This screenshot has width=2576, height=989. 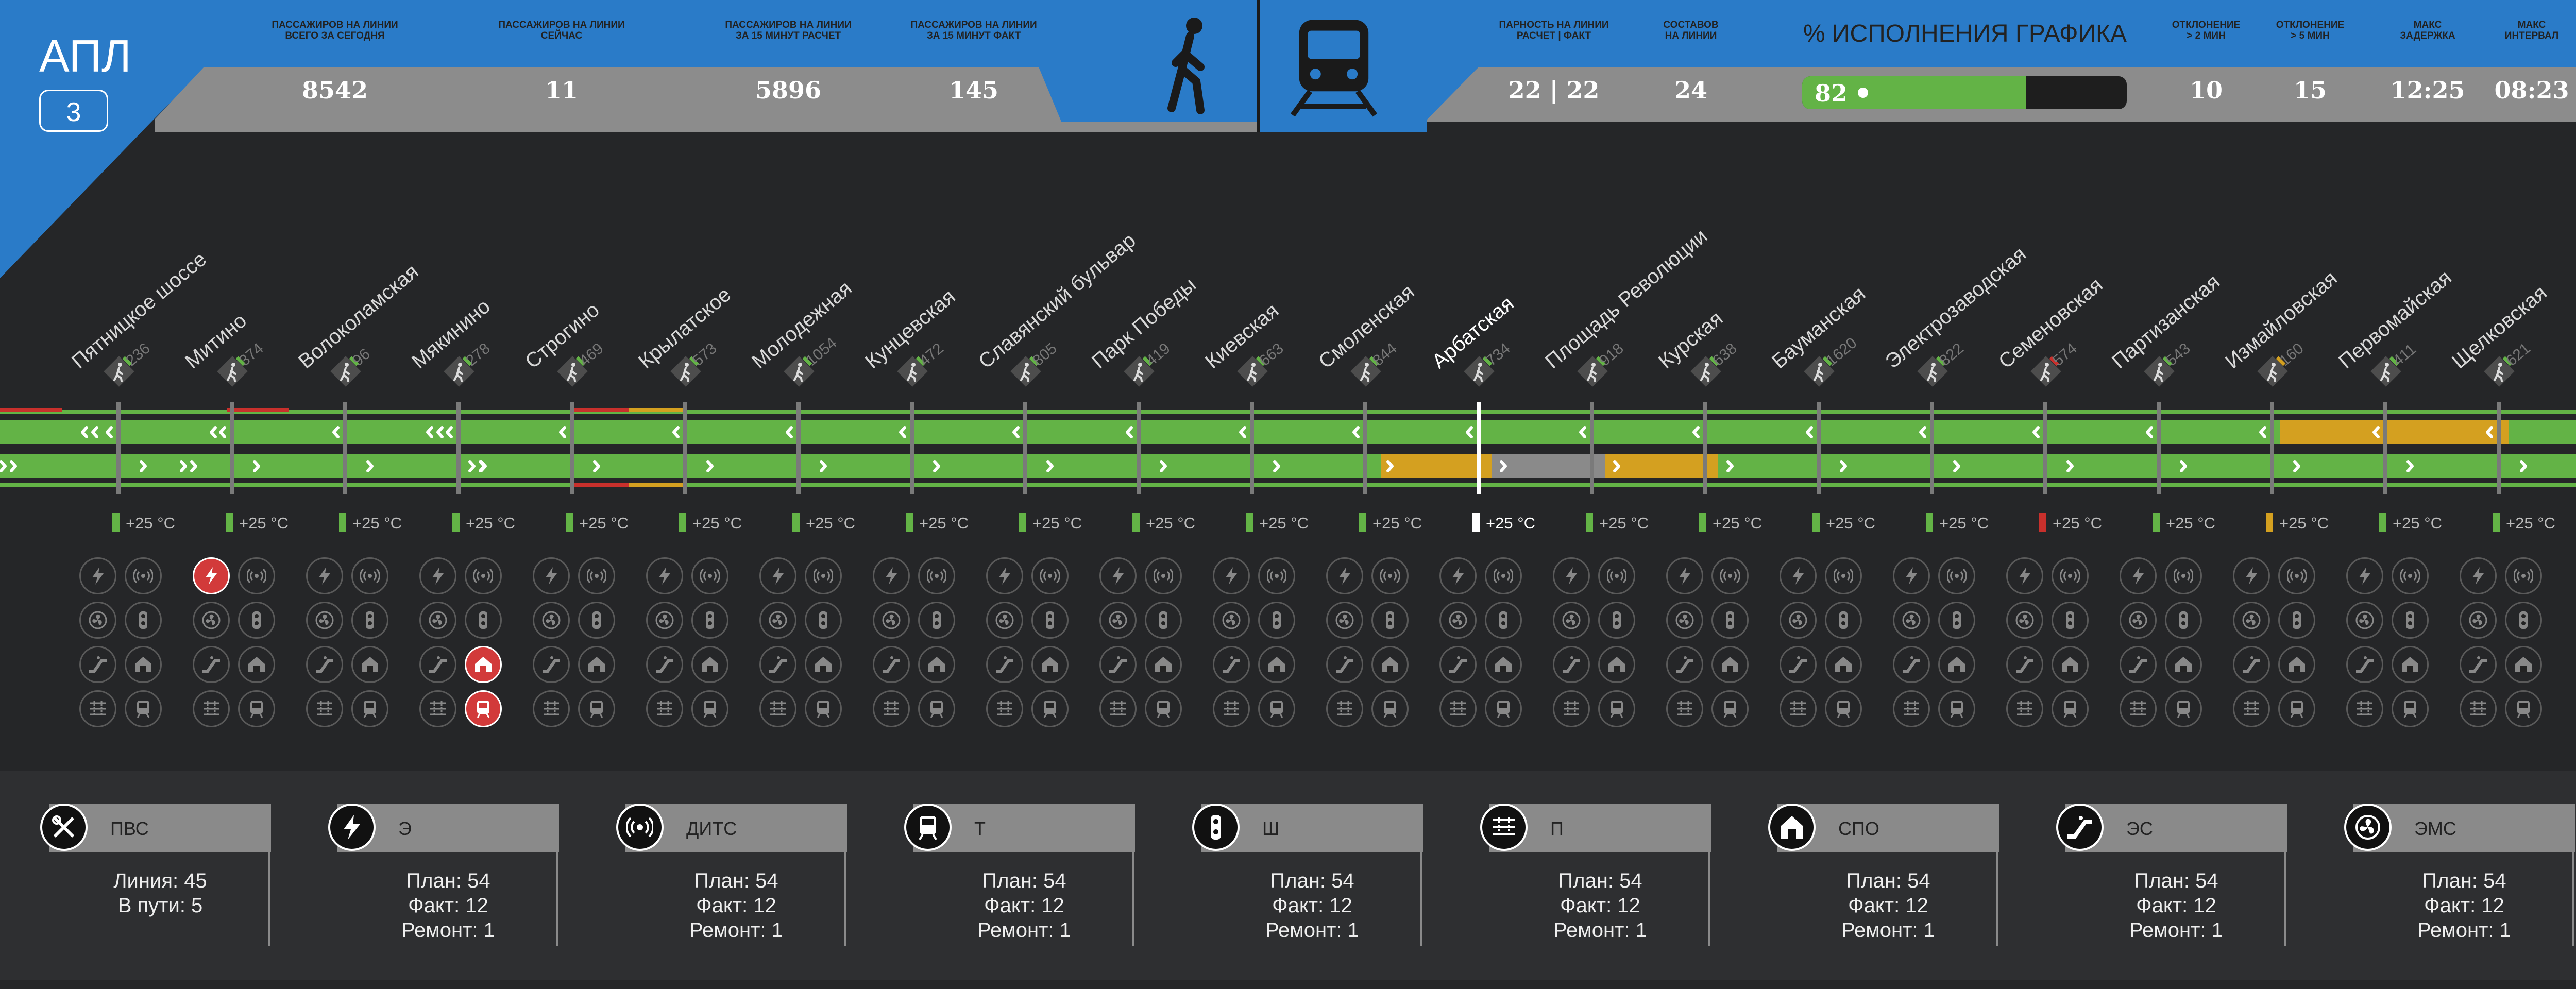 I want to click on service-card: ДИТС План: 54 Факт: 12 Ремонт: 1, so click(x=731, y=875).